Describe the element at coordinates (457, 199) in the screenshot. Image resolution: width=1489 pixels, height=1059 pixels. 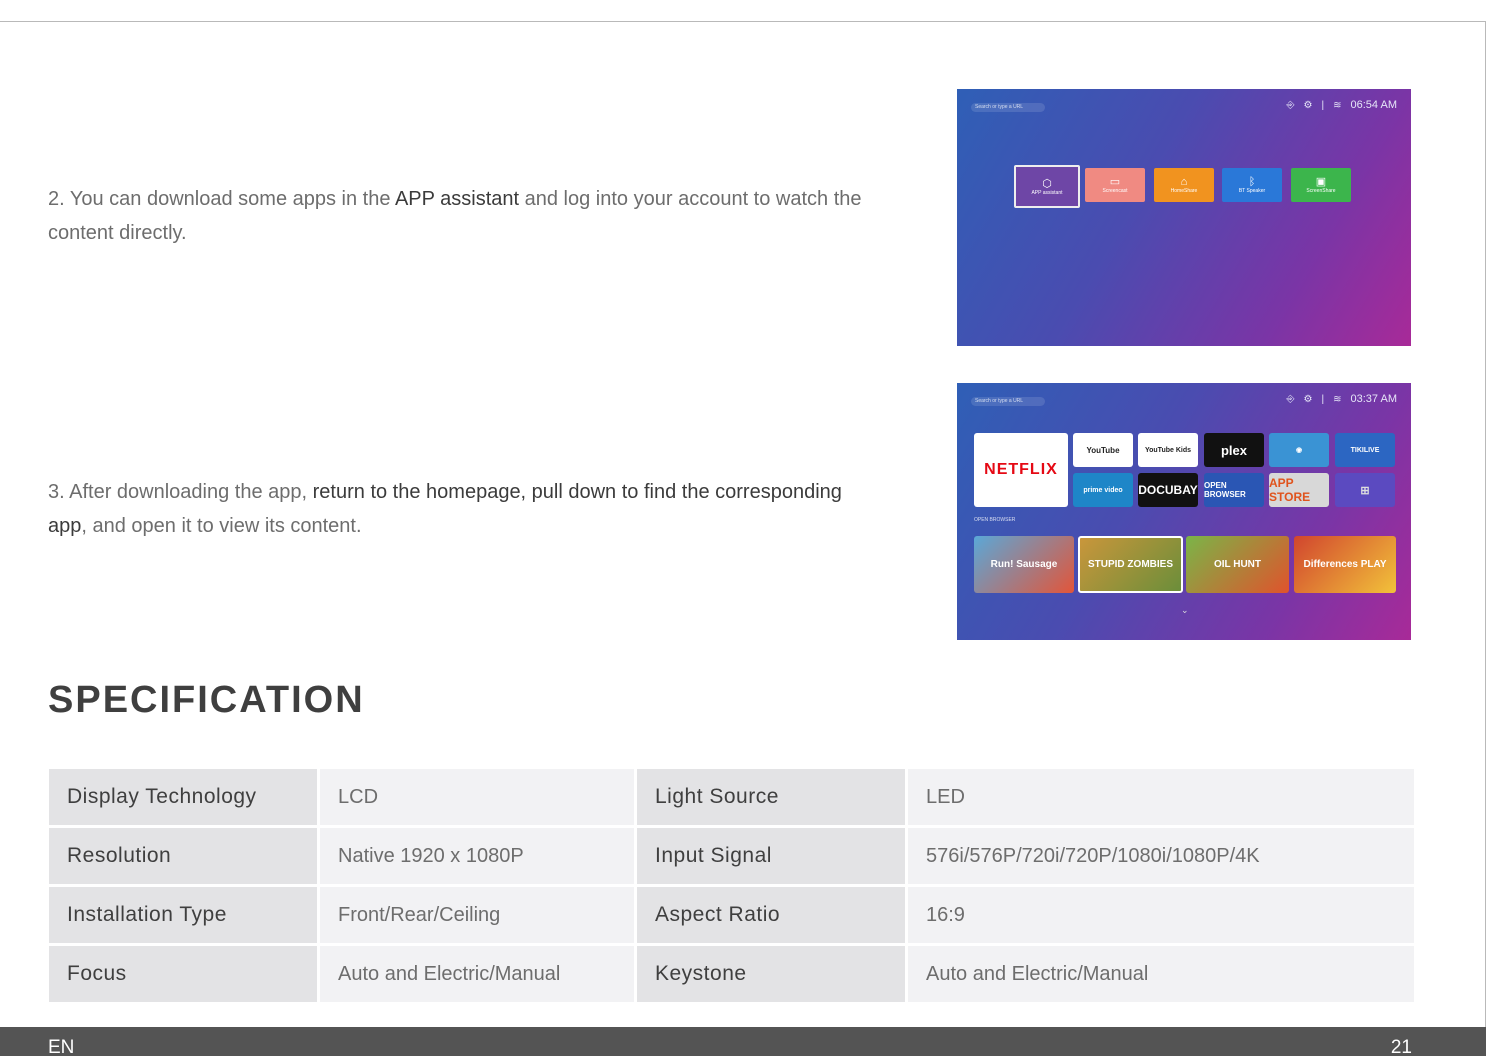
I see `step-2-highlight: APP assistant` at that location.